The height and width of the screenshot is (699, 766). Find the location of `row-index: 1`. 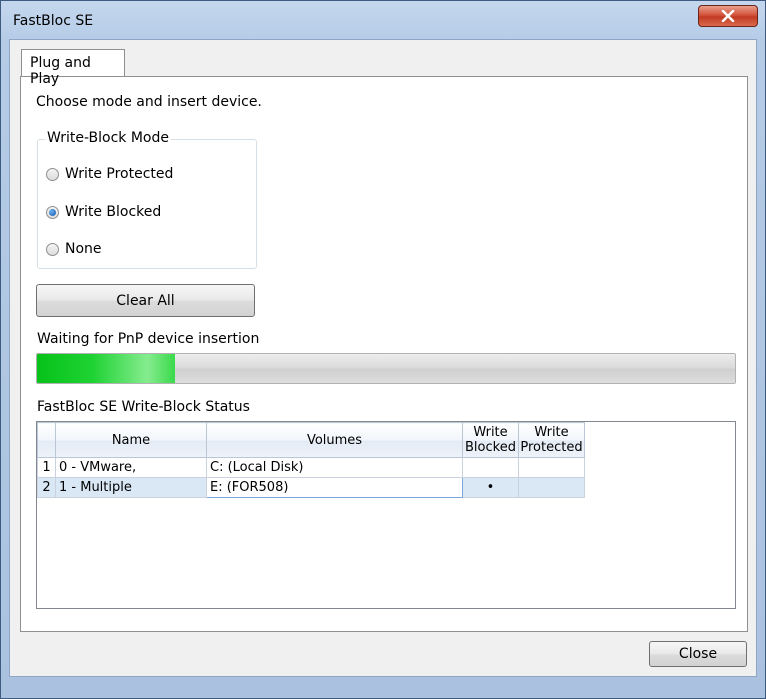

row-index: 1 is located at coordinates (46, 467).